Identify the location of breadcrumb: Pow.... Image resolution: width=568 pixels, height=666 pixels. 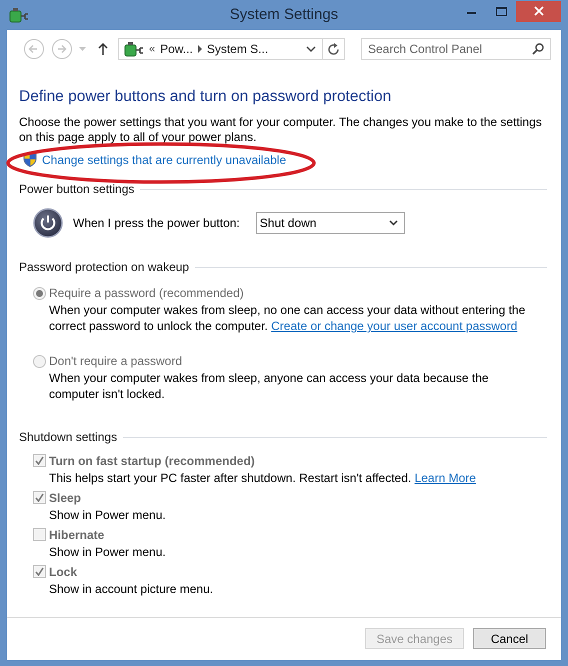
(176, 49).